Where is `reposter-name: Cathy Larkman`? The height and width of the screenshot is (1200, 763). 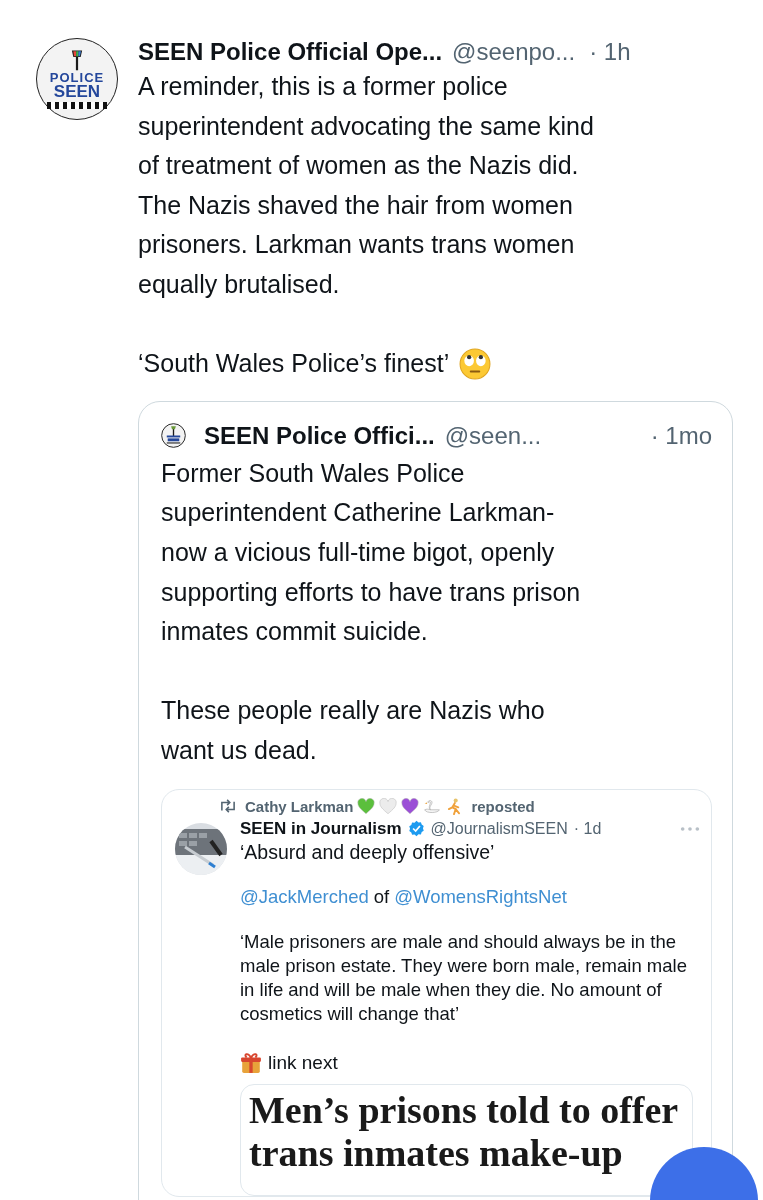 reposter-name: Cathy Larkman is located at coordinates (299, 806).